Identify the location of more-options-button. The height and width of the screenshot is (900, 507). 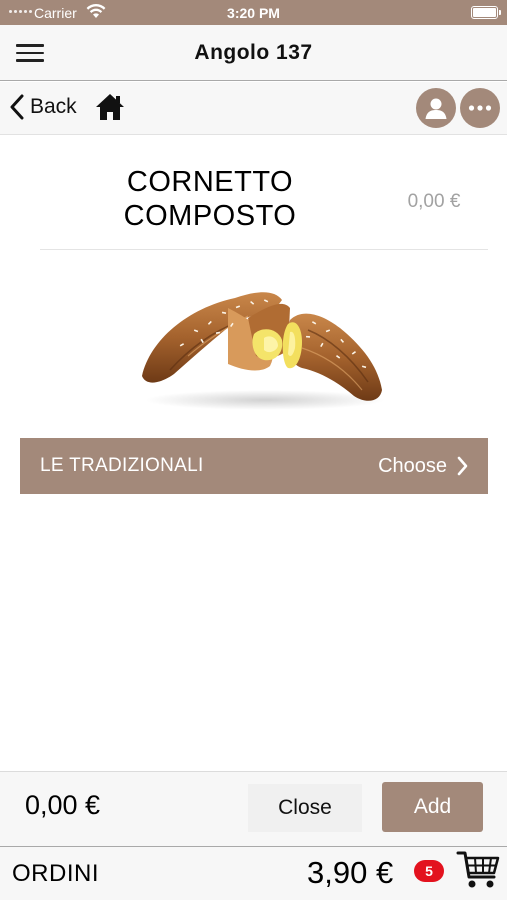
(480, 108).